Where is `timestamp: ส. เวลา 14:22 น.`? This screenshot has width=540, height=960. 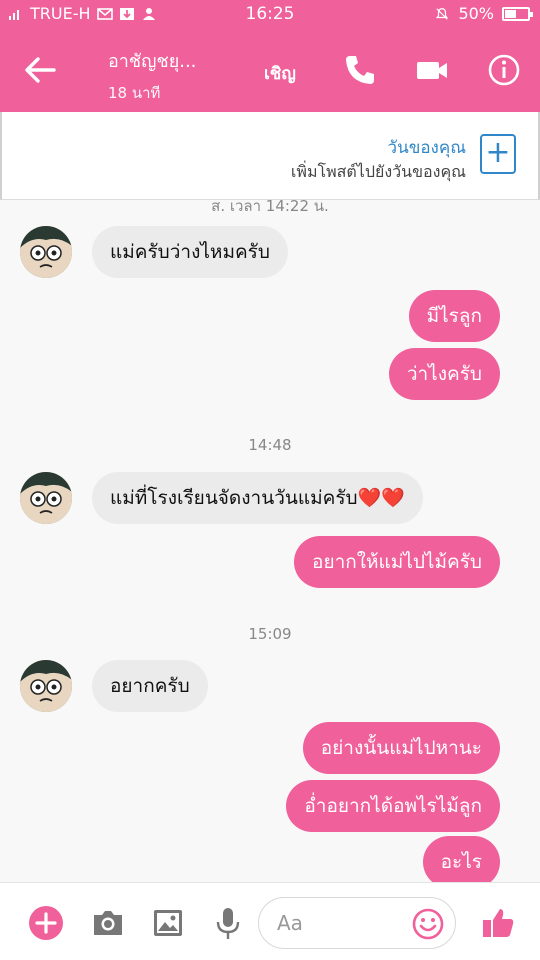
timestamp: ส. เวลา 14:22 น. is located at coordinates (270, 207).